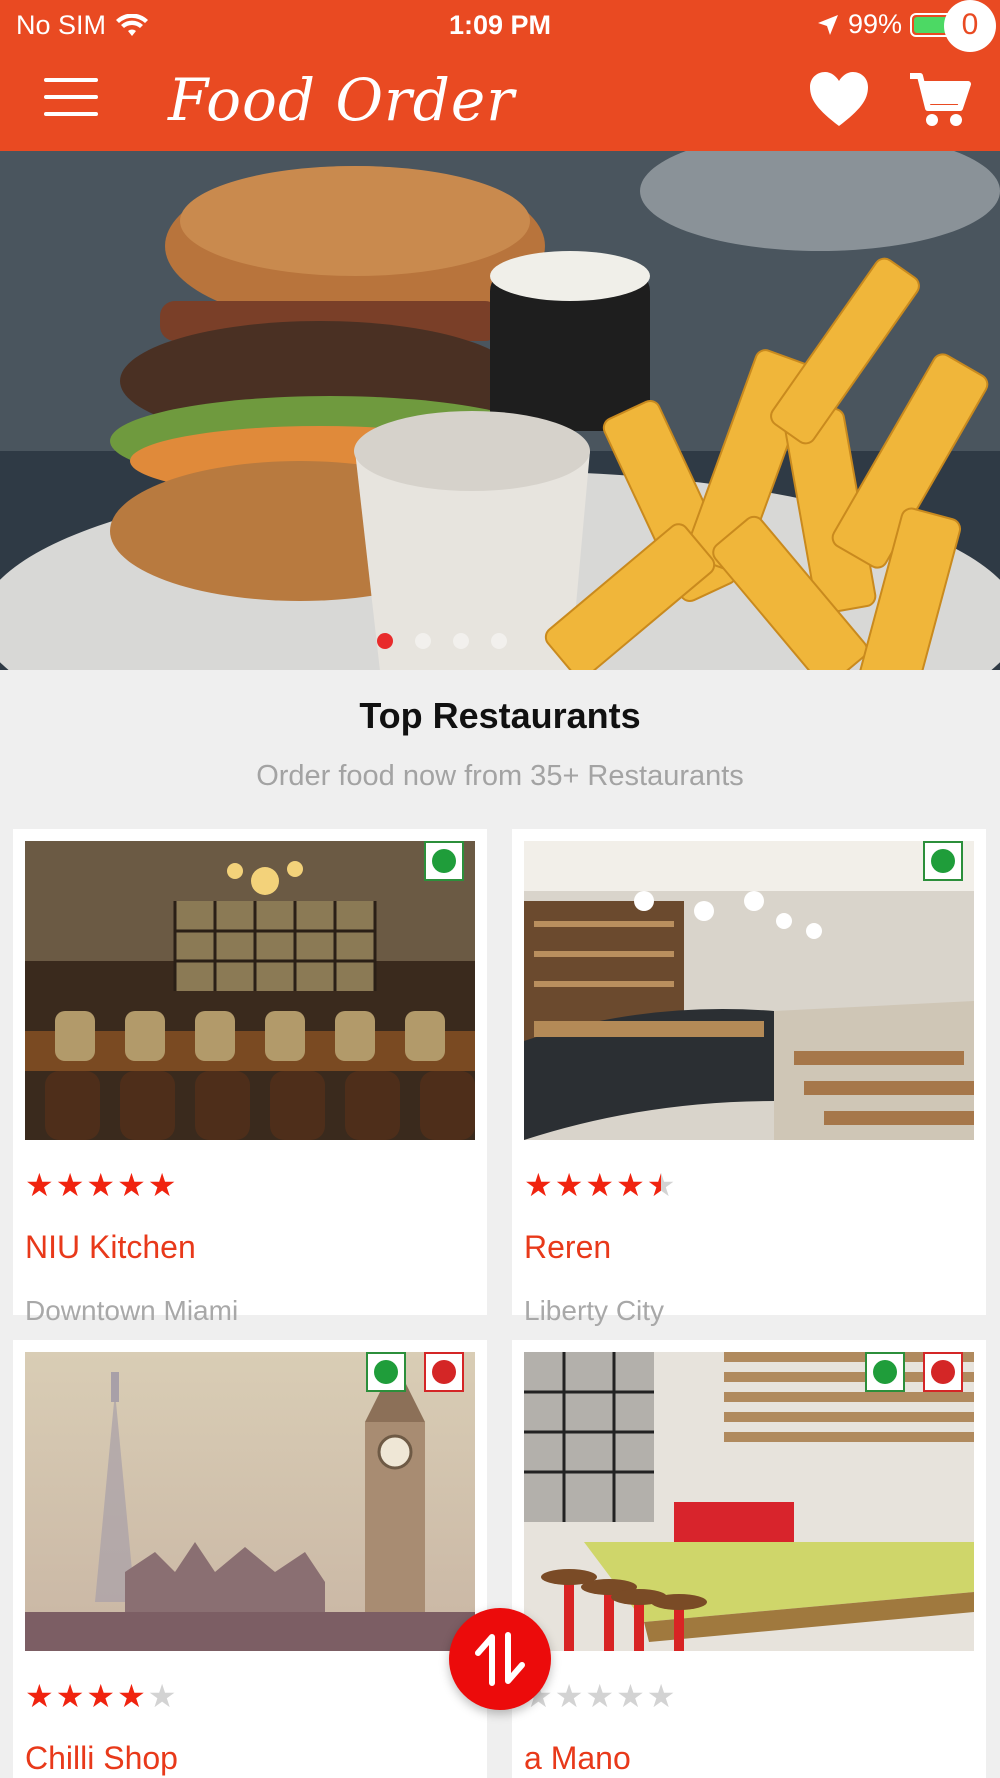  I want to click on restaurant-name: Reren, so click(568, 1247).